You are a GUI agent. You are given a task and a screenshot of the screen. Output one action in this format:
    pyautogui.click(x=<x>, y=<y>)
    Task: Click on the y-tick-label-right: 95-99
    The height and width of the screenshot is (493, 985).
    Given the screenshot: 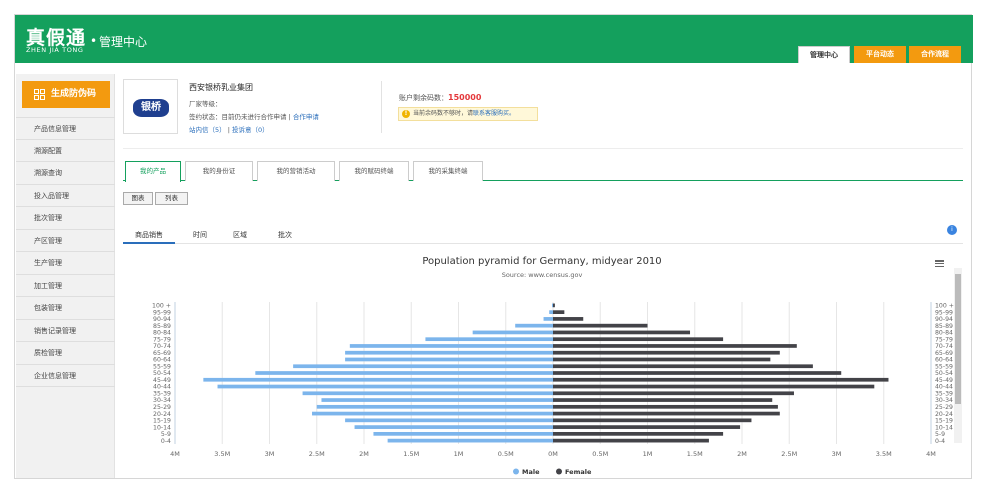 What is the action you would take?
    pyautogui.click(x=944, y=312)
    